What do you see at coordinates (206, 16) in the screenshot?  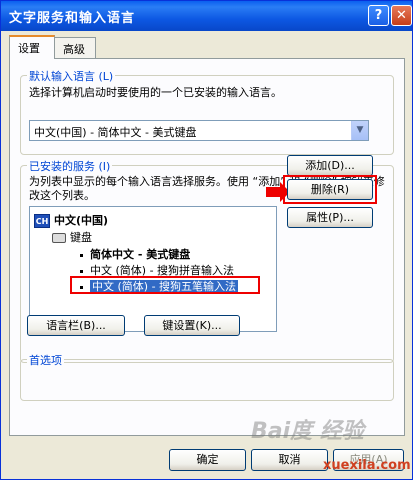 I see `title-bar: 文字服务和输入语言 ? ✕` at bounding box center [206, 16].